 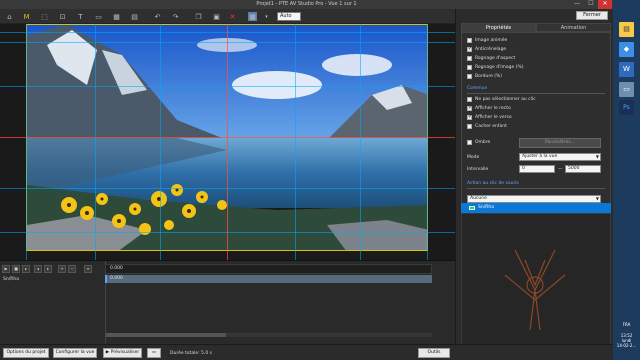 What do you see at coordinates (11, 279) in the screenshot?
I see `track-label: Sn/Rha` at bounding box center [11, 279].